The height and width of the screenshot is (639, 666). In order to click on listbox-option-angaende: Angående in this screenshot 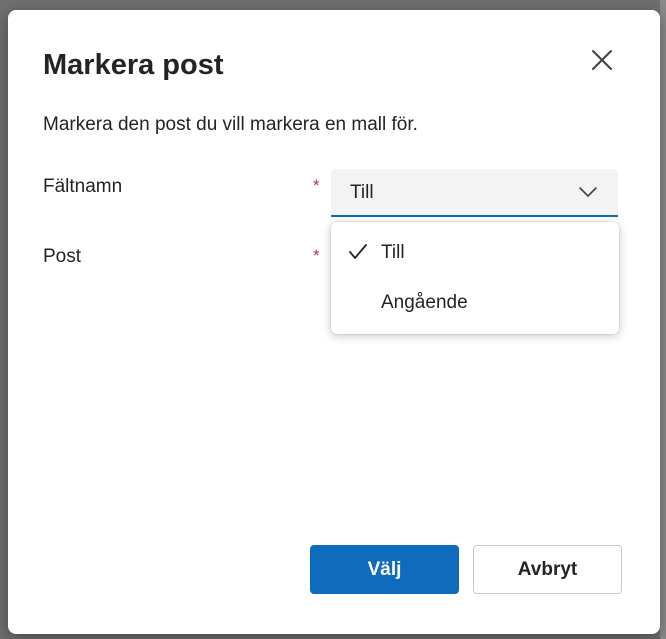, I will do `click(475, 303)`.